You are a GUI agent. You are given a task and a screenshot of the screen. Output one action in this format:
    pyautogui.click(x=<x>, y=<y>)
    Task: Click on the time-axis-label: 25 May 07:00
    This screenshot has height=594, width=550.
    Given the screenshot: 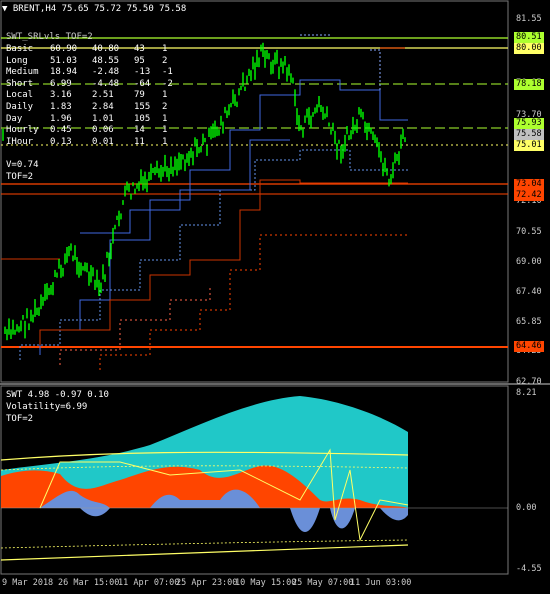 What is the action you would take?
    pyautogui.click(x=323, y=583)
    